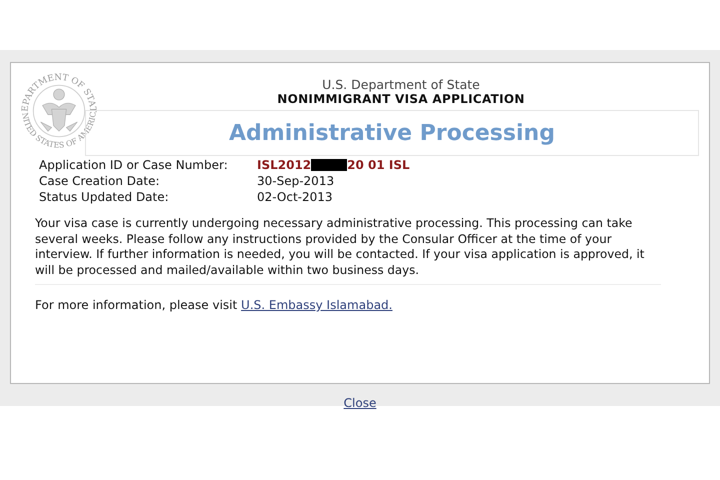 The height and width of the screenshot is (480, 720). What do you see at coordinates (284, 165) in the screenshot?
I see `case-number-prefix: ISL2012` at bounding box center [284, 165].